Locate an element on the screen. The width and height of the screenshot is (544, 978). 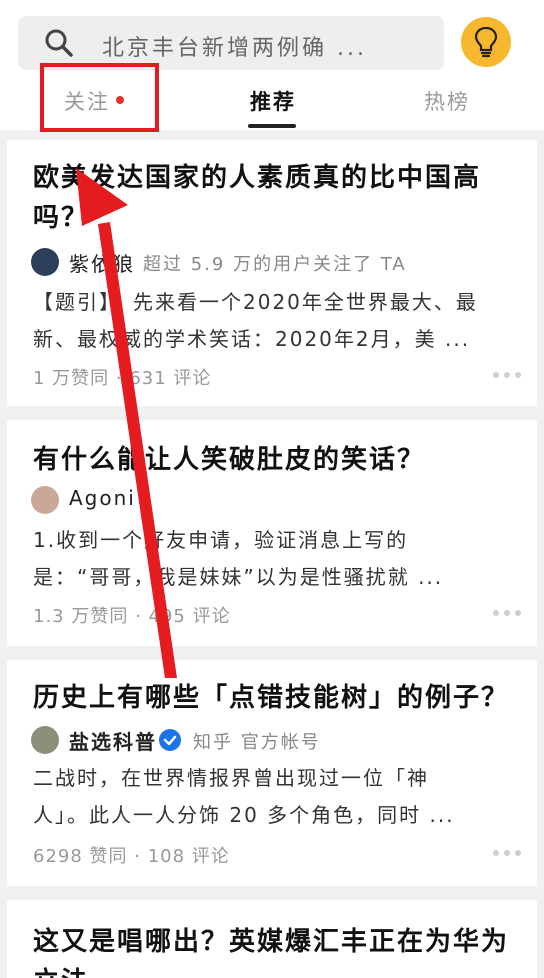
feed-card: 这又是唱哪出？英媒爆汇丰正在为华为 立法 is located at coordinates (272, 939).